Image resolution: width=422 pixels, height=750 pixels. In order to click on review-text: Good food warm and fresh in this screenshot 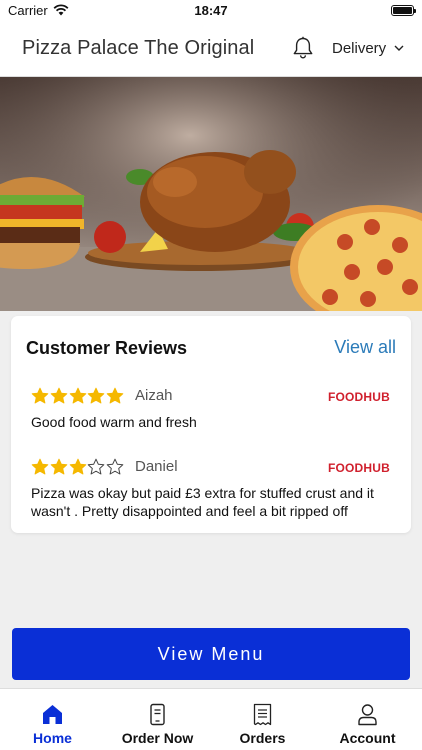, I will do `click(114, 422)`.